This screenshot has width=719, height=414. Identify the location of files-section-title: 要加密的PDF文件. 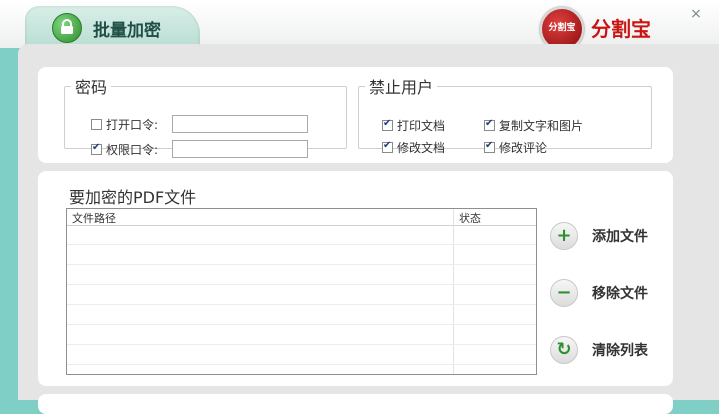
(133, 197).